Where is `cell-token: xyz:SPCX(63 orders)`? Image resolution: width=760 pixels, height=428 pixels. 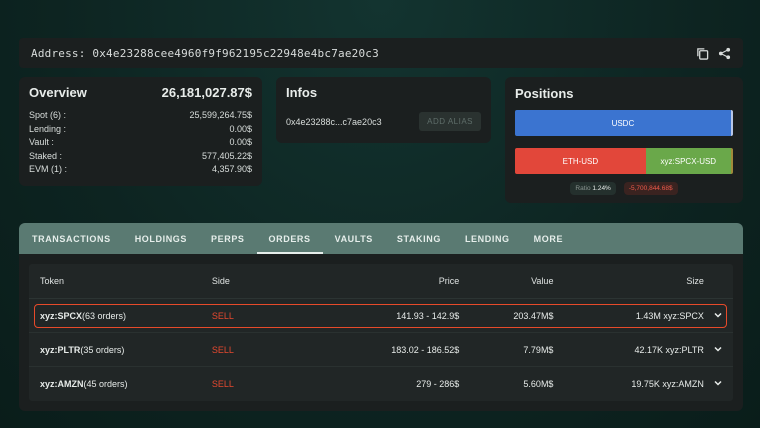
cell-token: xyz:SPCX(63 orders) is located at coordinates (103, 316).